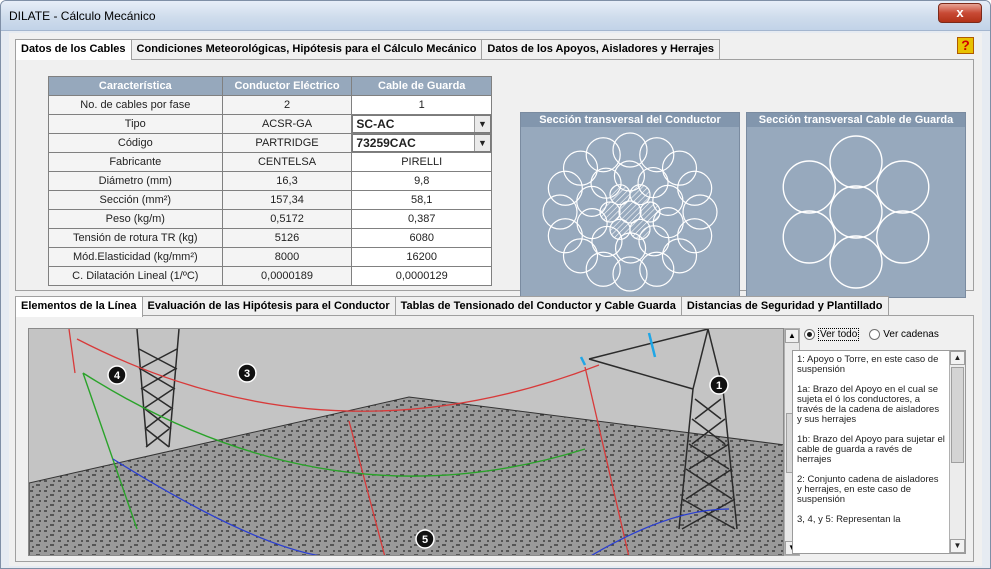 This screenshot has width=991, height=569. Describe the element at coordinates (957, 415) in the screenshot. I see `scroll-thumb` at that location.